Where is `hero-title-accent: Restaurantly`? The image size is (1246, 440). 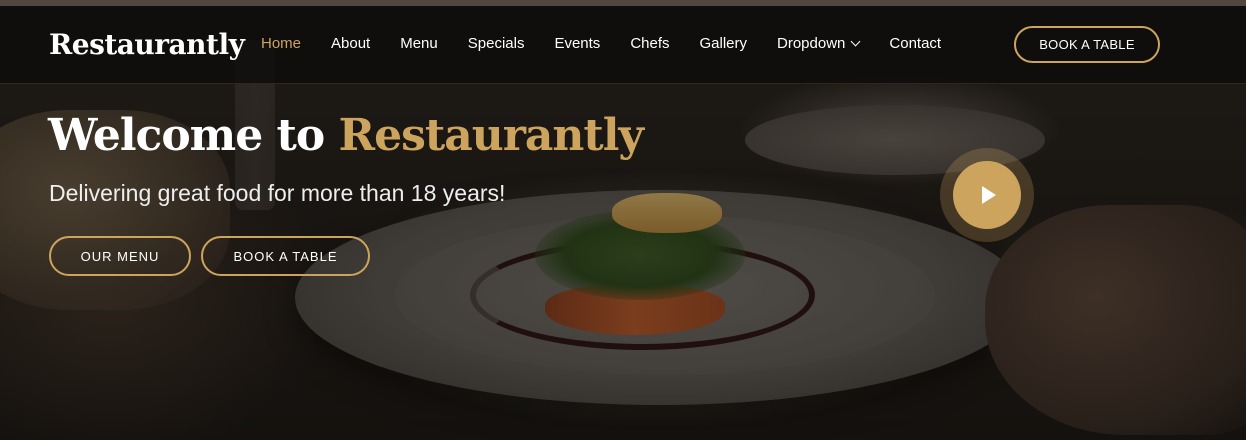 hero-title-accent: Restaurantly is located at coordinates (491, 135).